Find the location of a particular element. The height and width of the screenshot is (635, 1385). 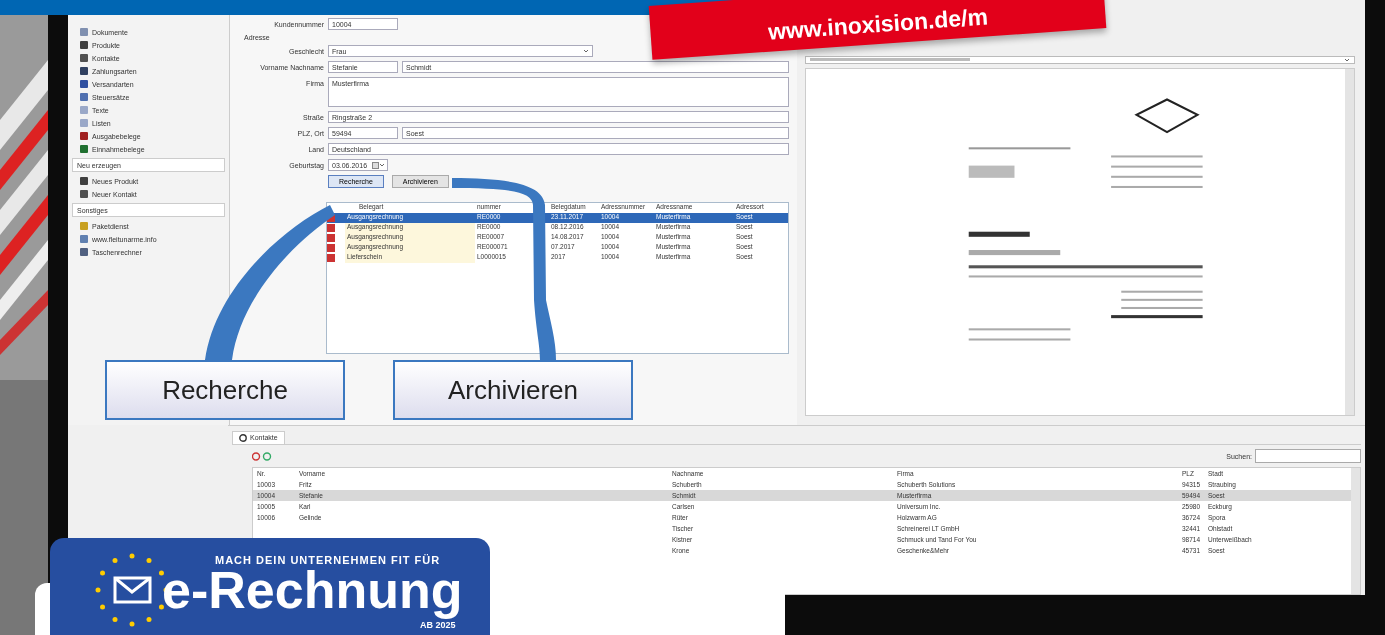

status-icon-pair is located at coordinates (262, 456).